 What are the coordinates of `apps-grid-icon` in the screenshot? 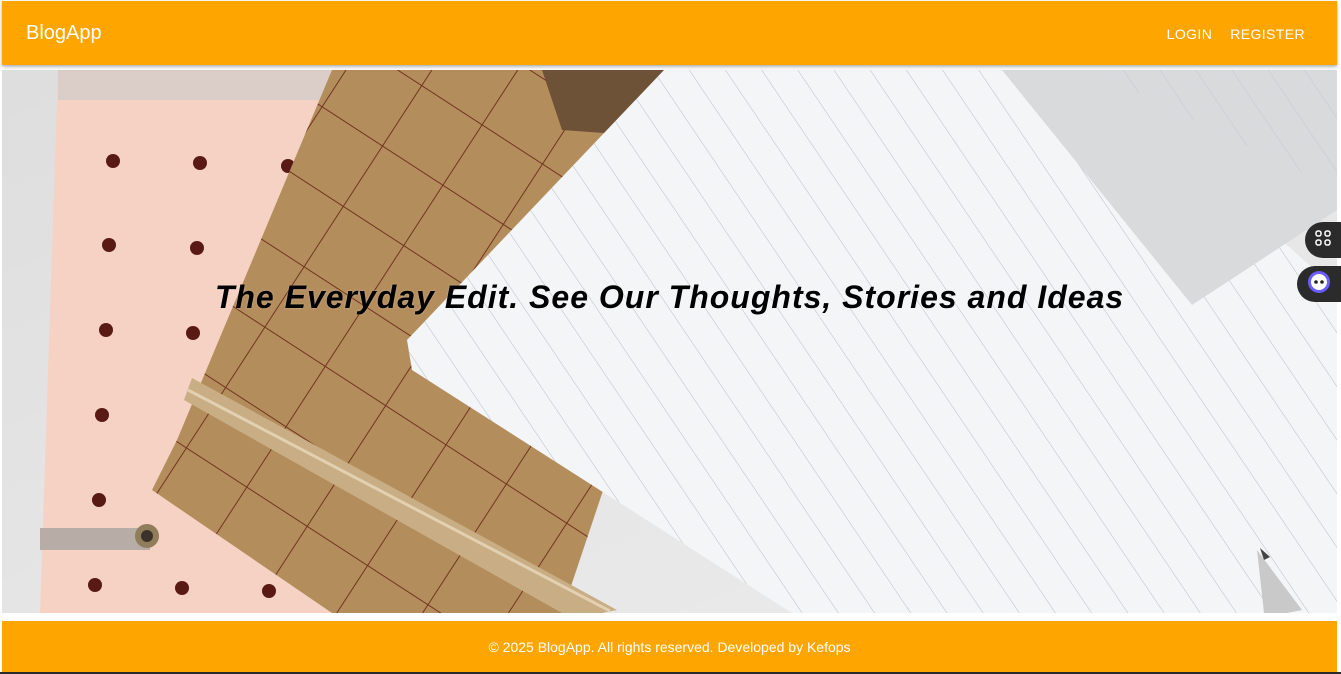 It's located at (1323, 240).